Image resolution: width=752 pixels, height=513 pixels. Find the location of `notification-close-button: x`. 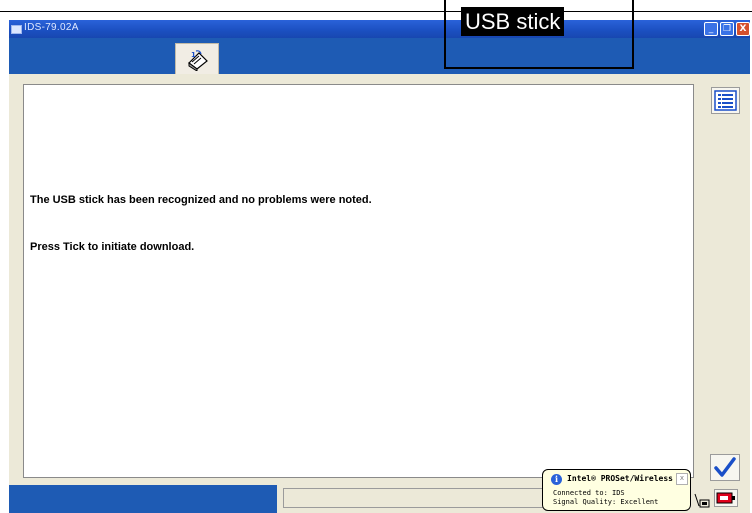

notification-close-button: x is located at coordinates (682, 479).